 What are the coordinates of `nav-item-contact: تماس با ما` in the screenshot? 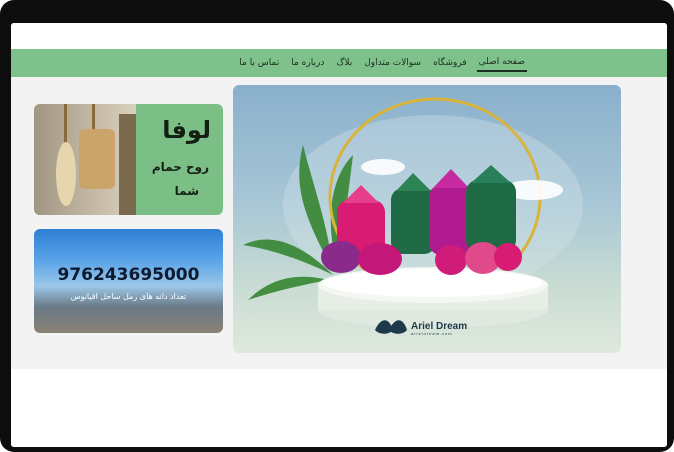 It's located at (259, 63).